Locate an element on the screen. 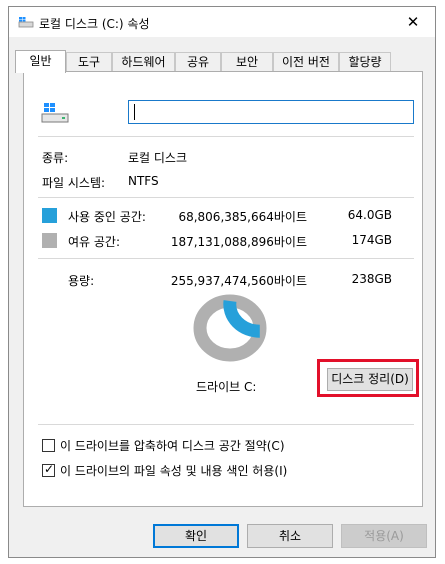  tab-previous-versions: 이전 버전 is located at coordinates (306, 62).